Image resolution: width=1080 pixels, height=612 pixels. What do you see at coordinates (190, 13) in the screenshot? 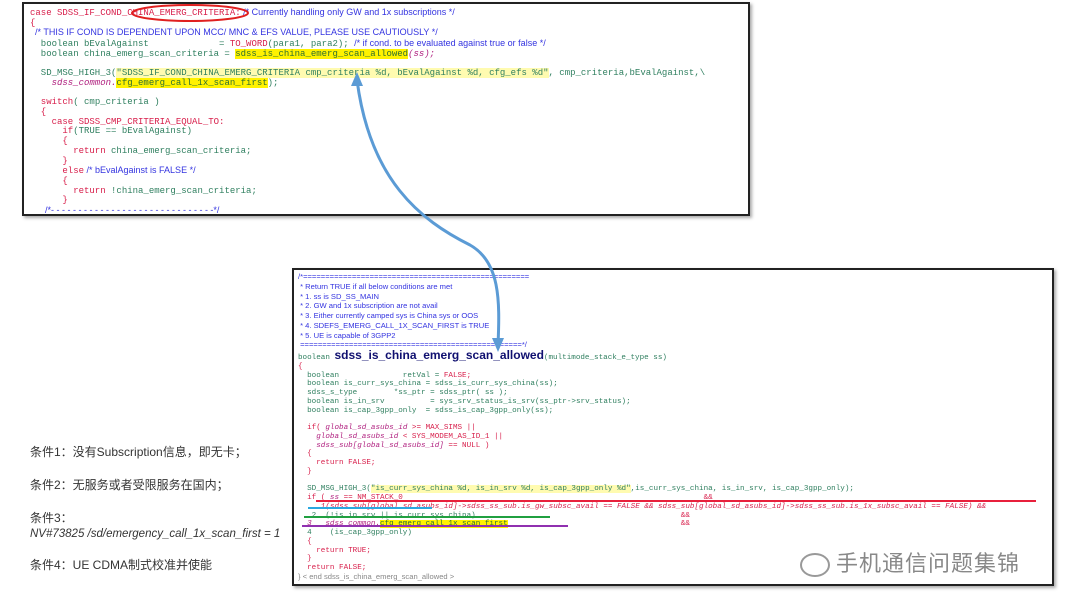
I see `highlight-circle` at bounding box center [190, 13].